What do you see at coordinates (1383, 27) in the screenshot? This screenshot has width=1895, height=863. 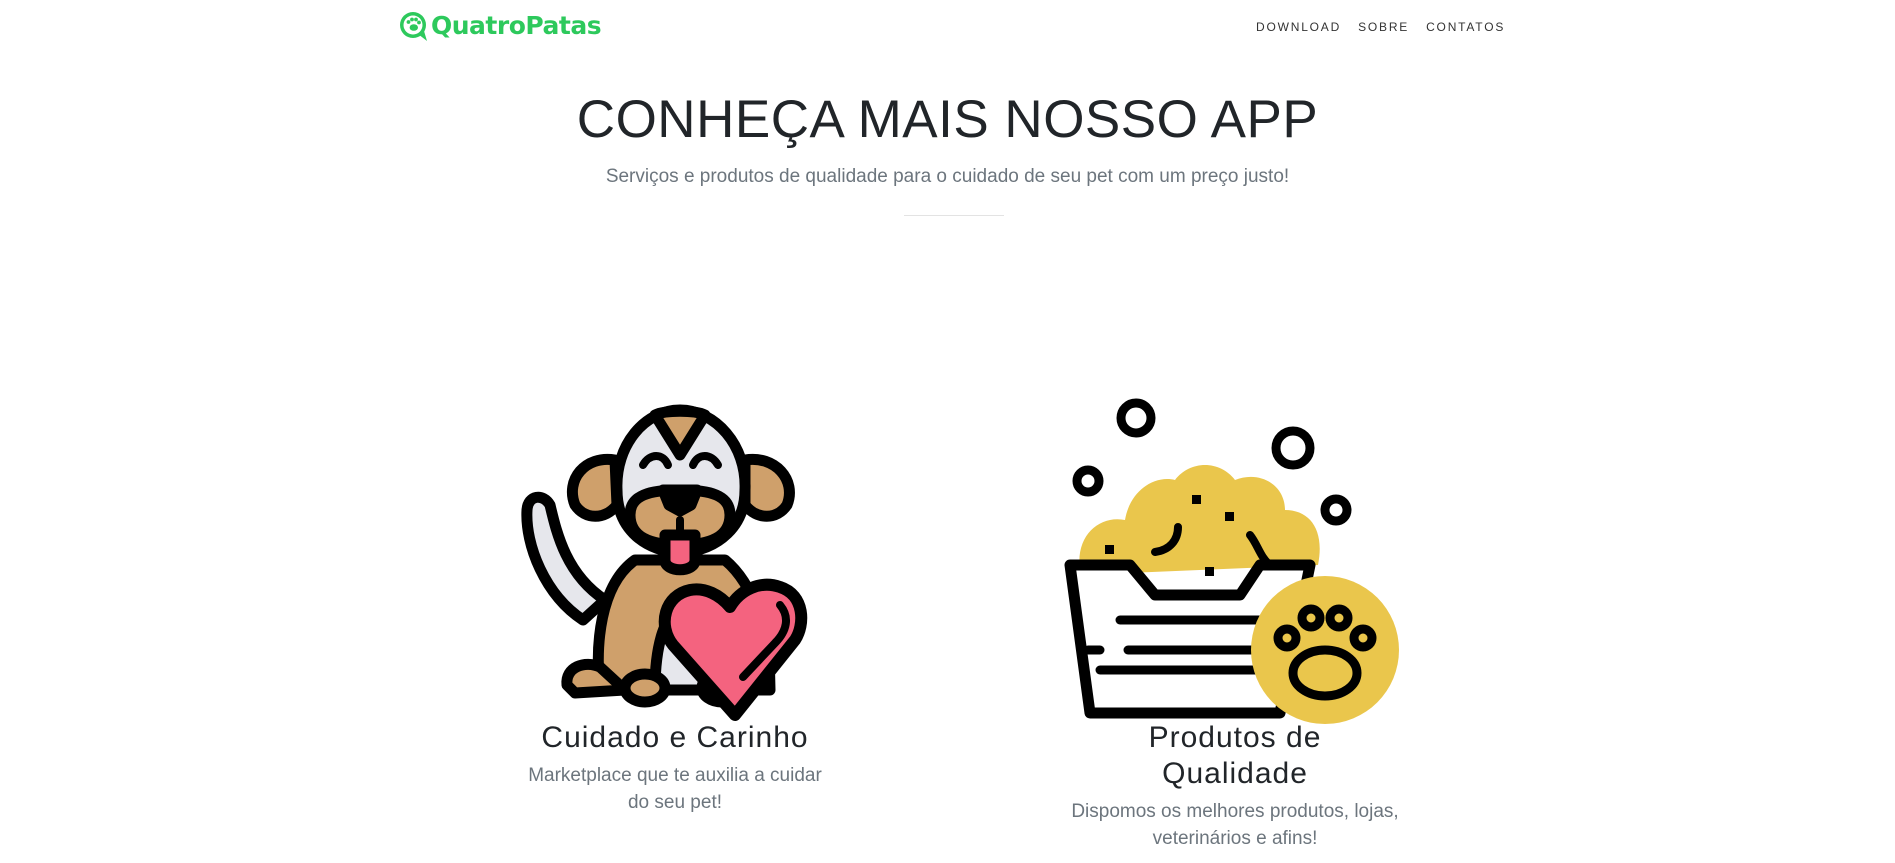 I see `nav-link-sobre: SOBRE` at bounding box center [1383, 27].